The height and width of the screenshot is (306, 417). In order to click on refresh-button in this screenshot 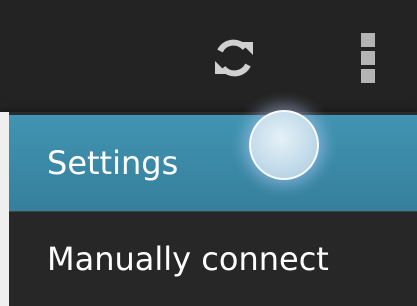, I will do `click(234, 58)`.